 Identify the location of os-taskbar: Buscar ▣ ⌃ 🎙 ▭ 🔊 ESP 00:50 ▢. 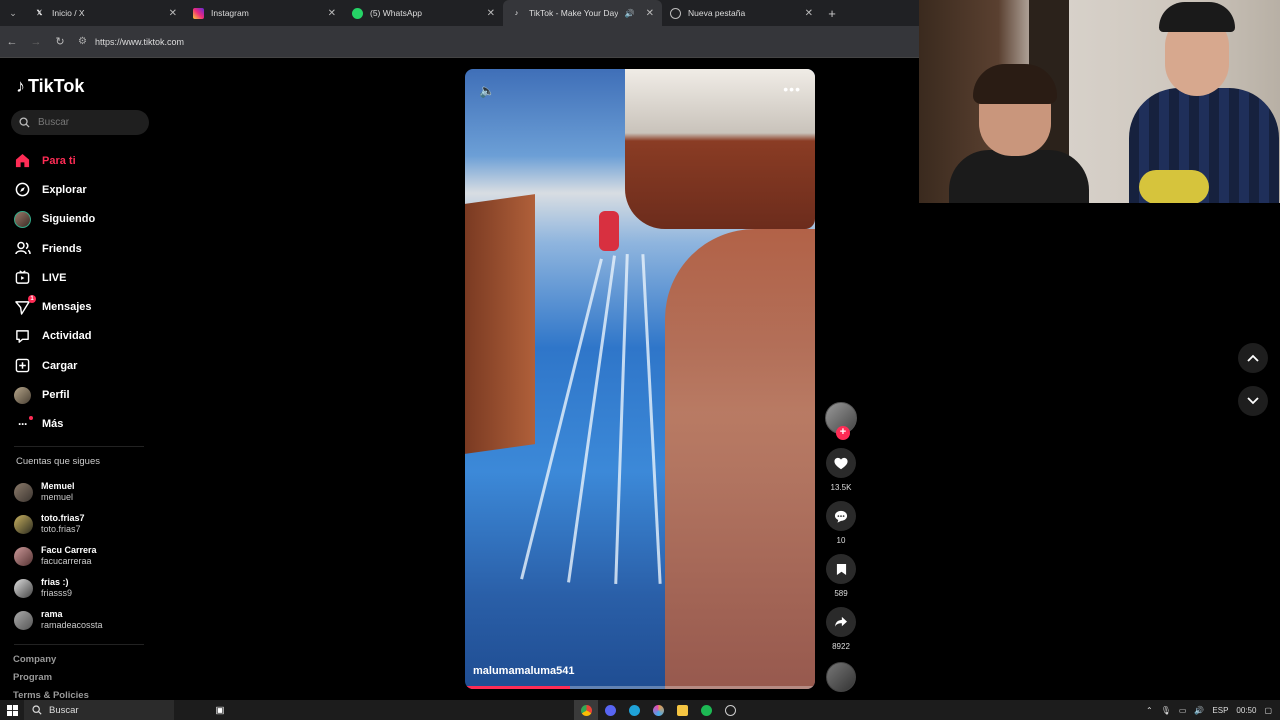
(640, 710).